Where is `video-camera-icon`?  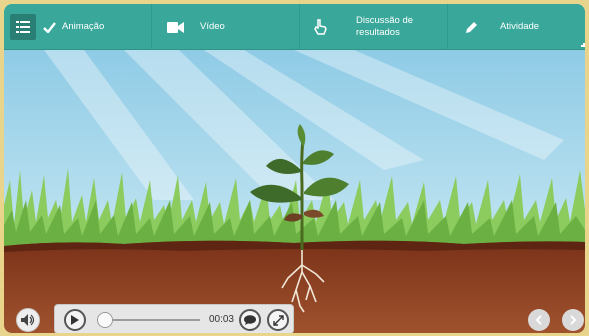 video-camera-icon is located at coordinates (175, 27).